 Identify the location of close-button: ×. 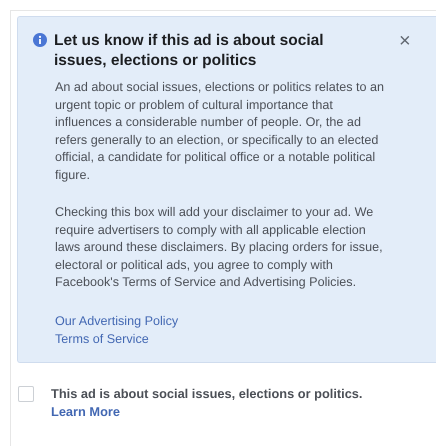
(405, 41).